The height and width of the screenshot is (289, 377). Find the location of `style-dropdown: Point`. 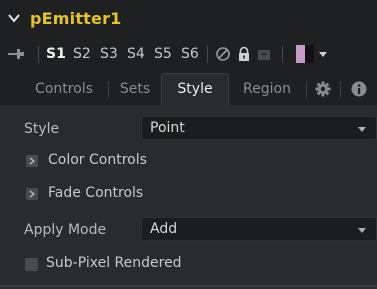

style-dropdown: Point is located at coordinates (259, 128).